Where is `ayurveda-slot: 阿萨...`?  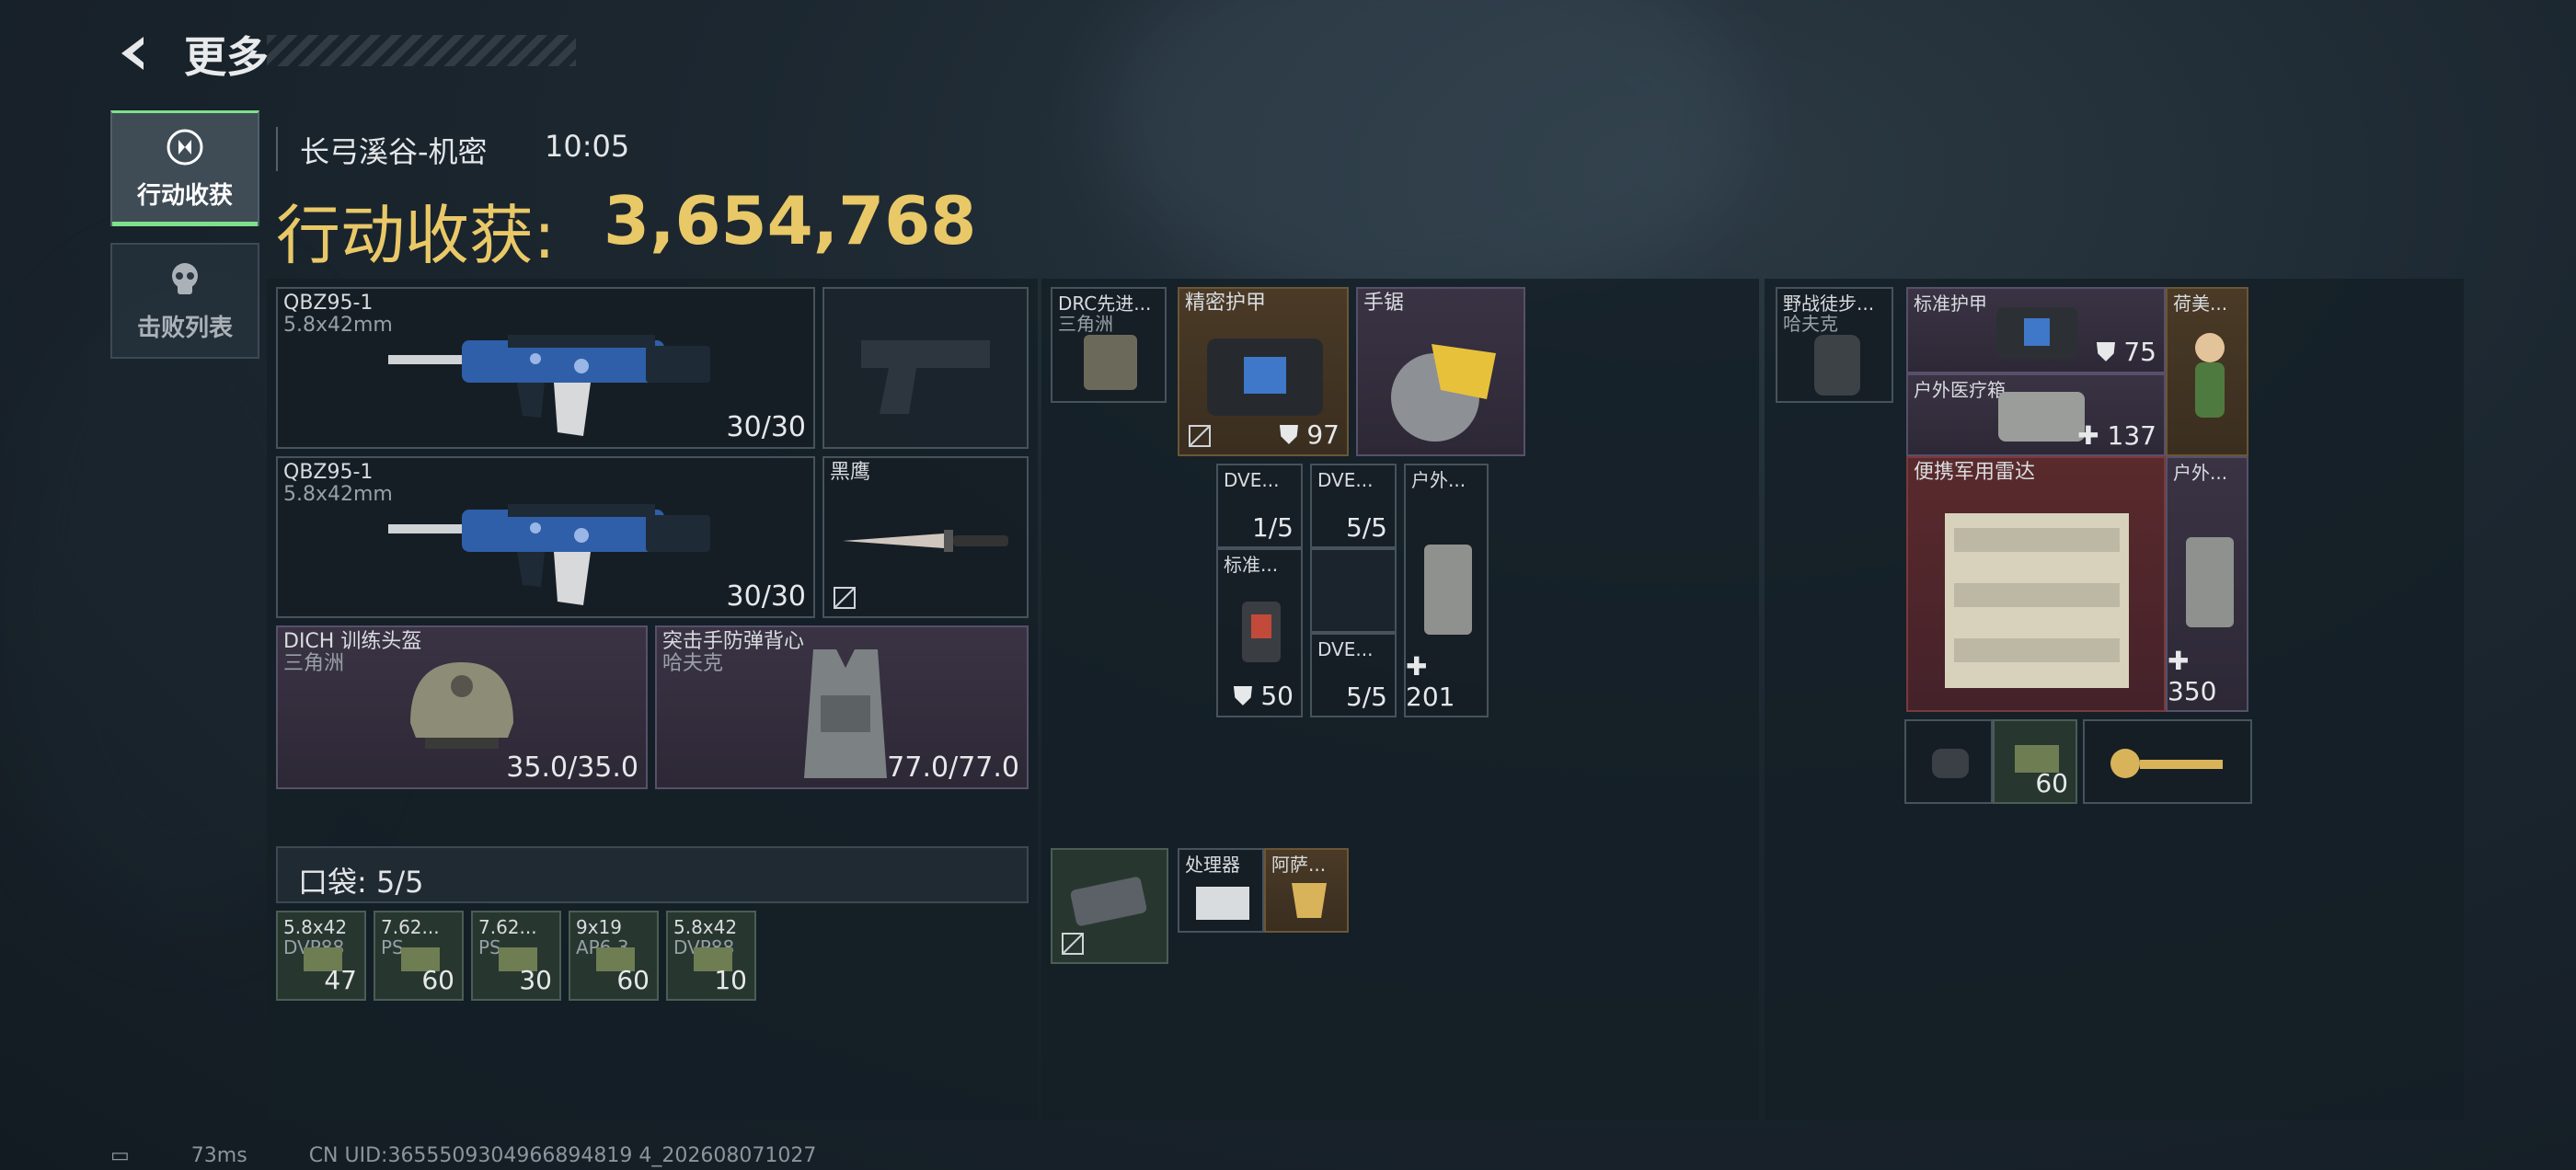 ayurveda-slot: 阿萨... is located at coordinates (1306, 890).